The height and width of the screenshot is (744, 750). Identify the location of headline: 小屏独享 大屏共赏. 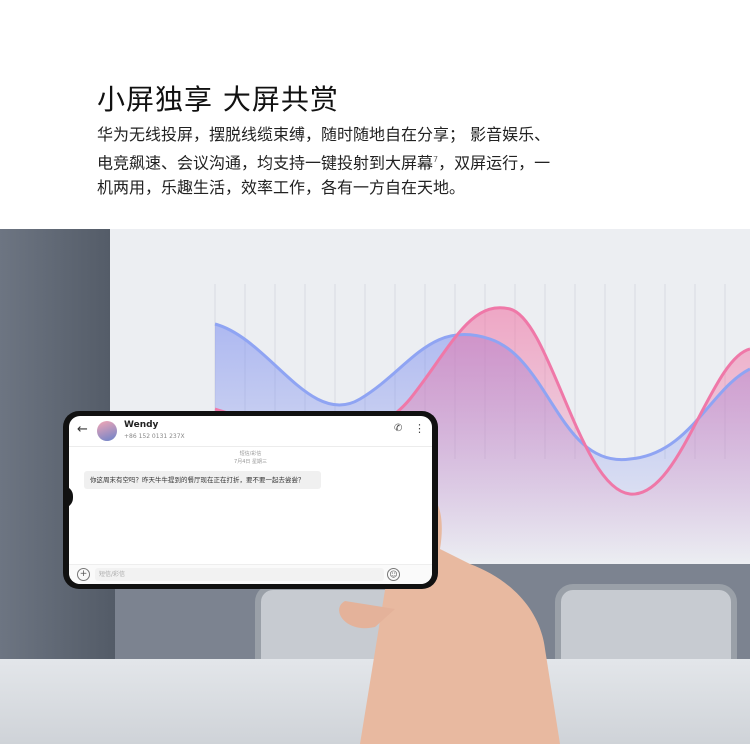
(218, 99).